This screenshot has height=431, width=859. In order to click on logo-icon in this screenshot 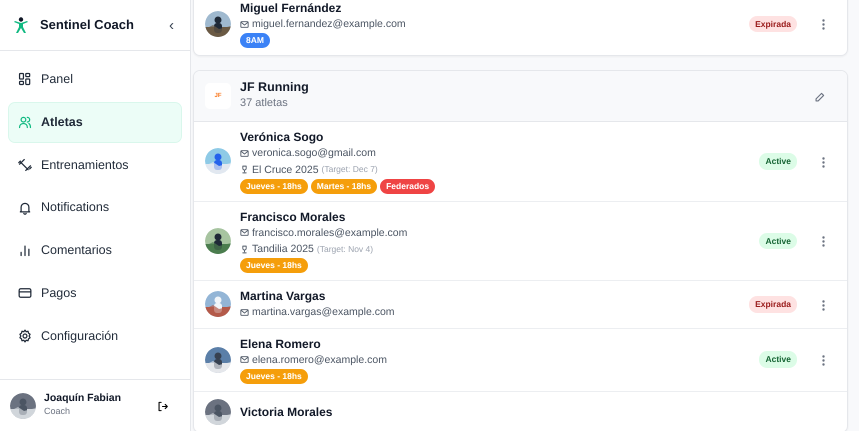, I will do `click(21, 25)`.